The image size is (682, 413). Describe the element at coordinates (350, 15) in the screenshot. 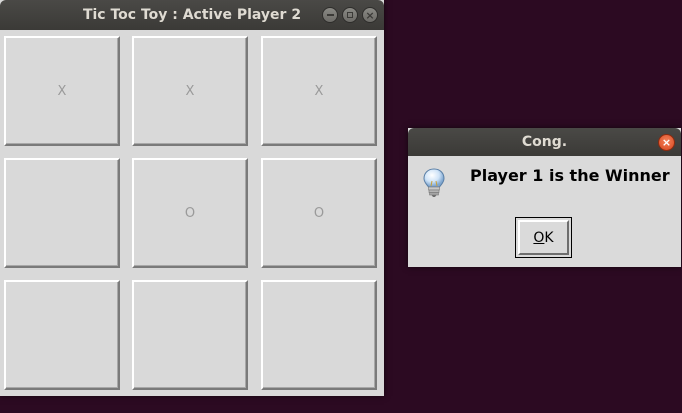

I see `maximize-icon` at that location.